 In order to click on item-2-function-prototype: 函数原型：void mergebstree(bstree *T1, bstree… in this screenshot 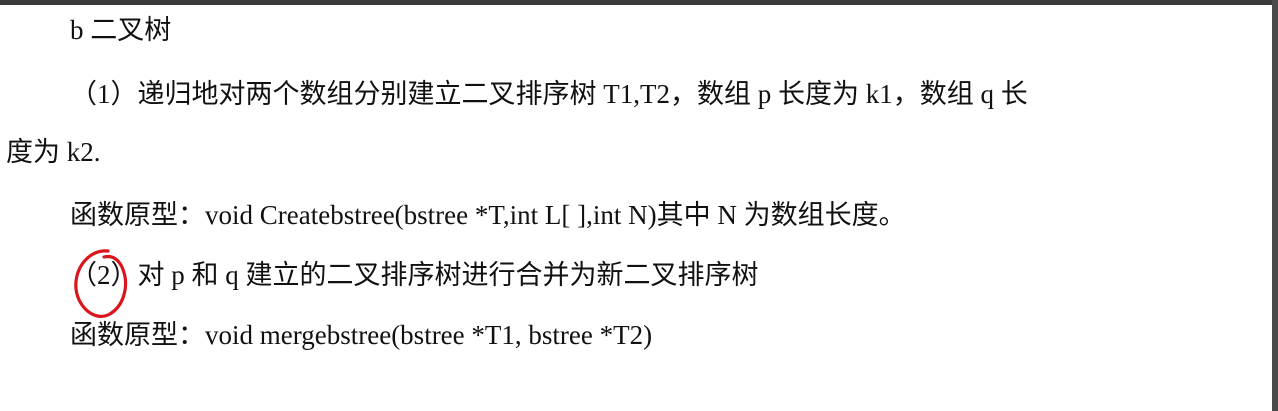, I will do `click(361, 335)`.